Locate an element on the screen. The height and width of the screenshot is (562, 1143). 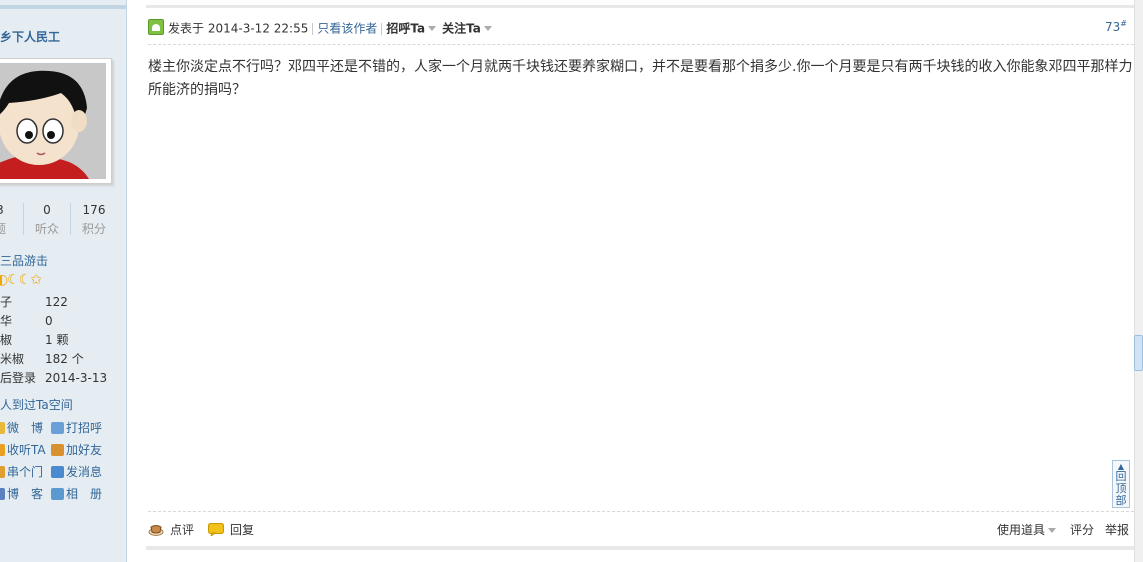
greet-ta-menu: 招呼Ta is located at coordinates (405, 29).